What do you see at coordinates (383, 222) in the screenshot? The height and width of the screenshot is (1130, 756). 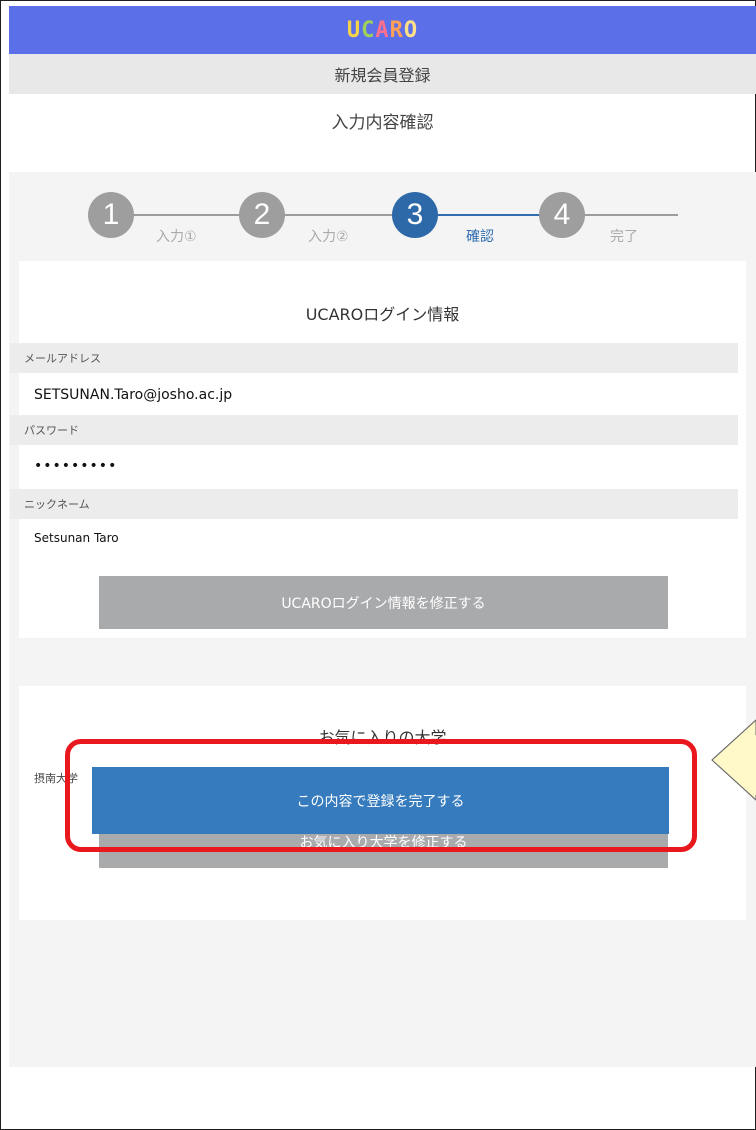 I see `progress-stepper: 1 入力① 2 入力② 3 確認 4 完了` at bounding box center [383, 222].